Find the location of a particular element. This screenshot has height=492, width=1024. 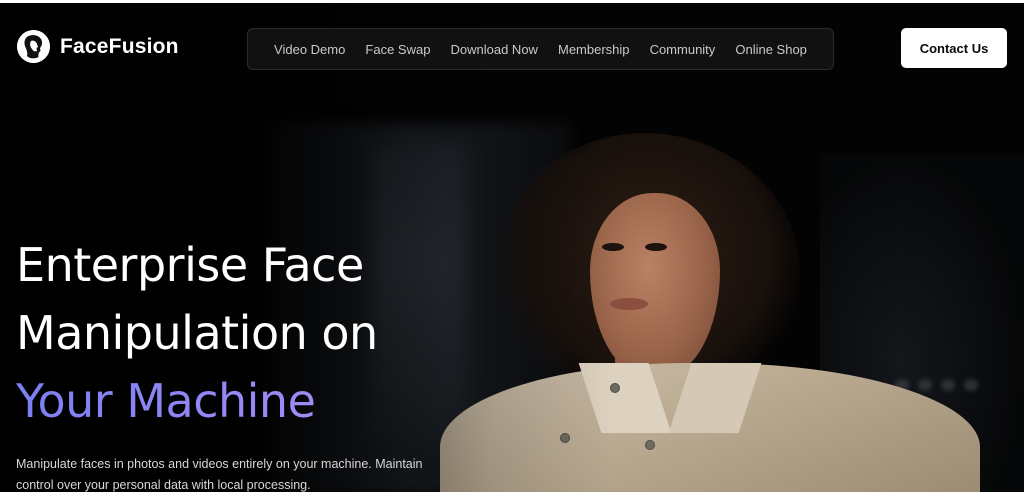

hero-title-line: Enterprise Face is located at coordinates (190, 265).